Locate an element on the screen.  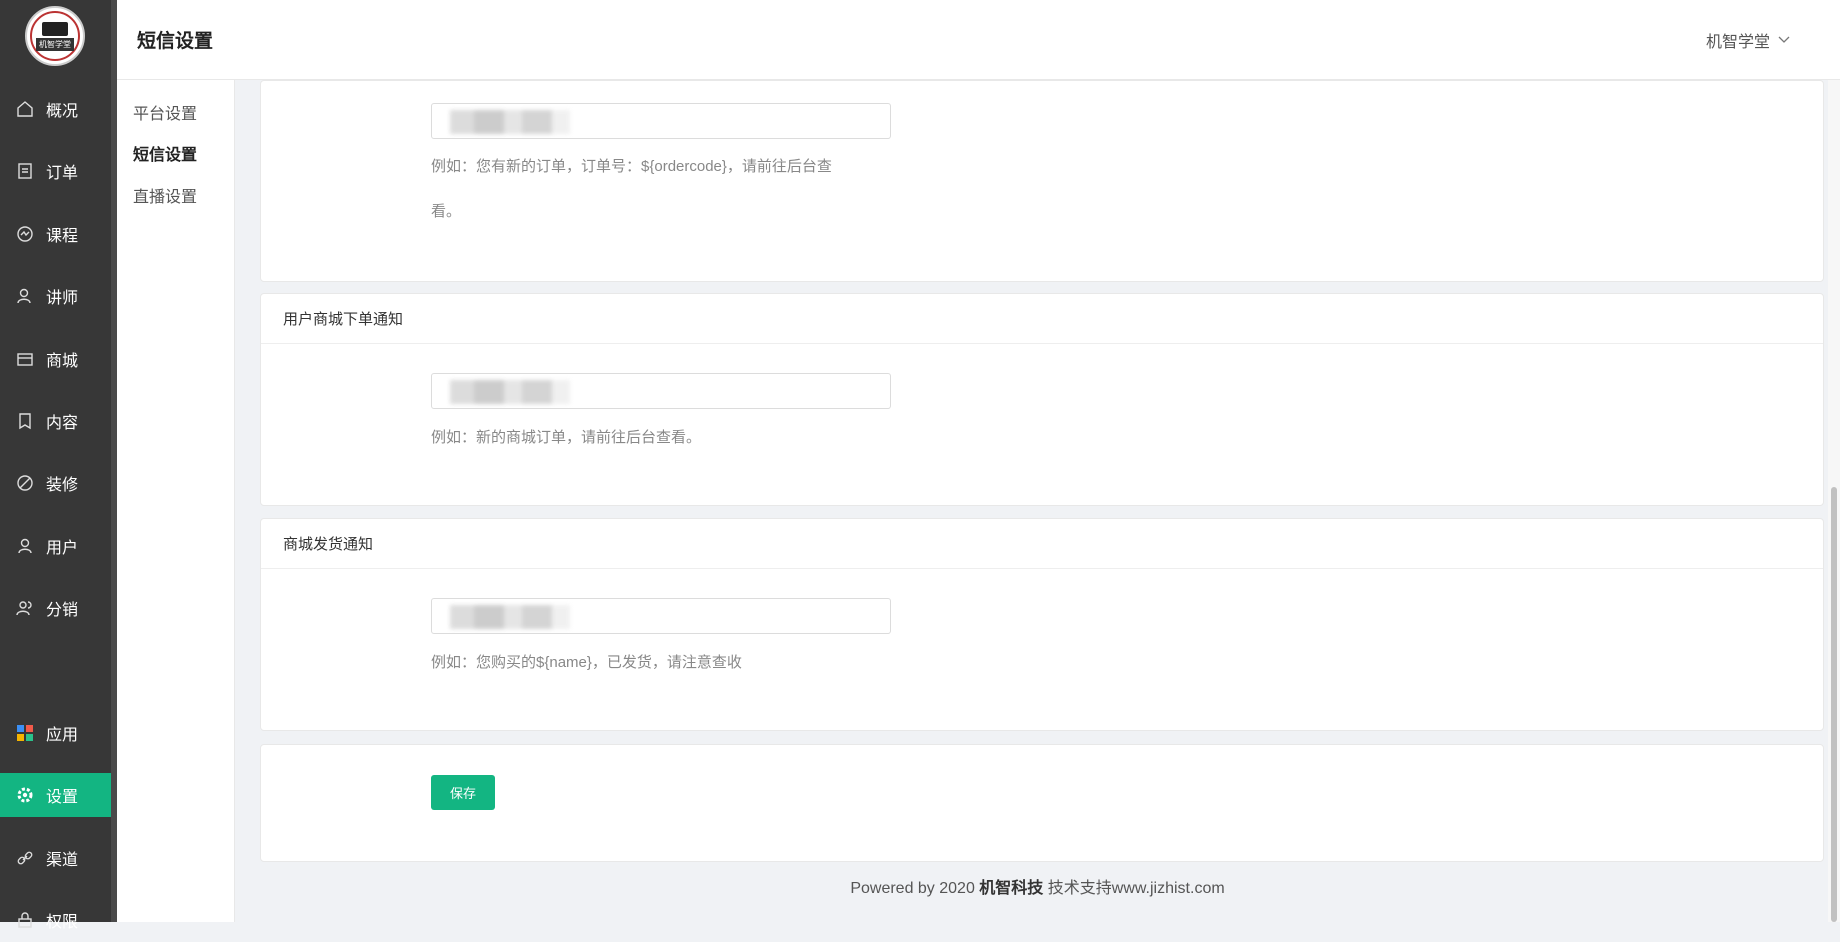
page-footer: Powered by 2020 机智科技 技术支持www.jizhist.com is located at coordinates (1037, 891).